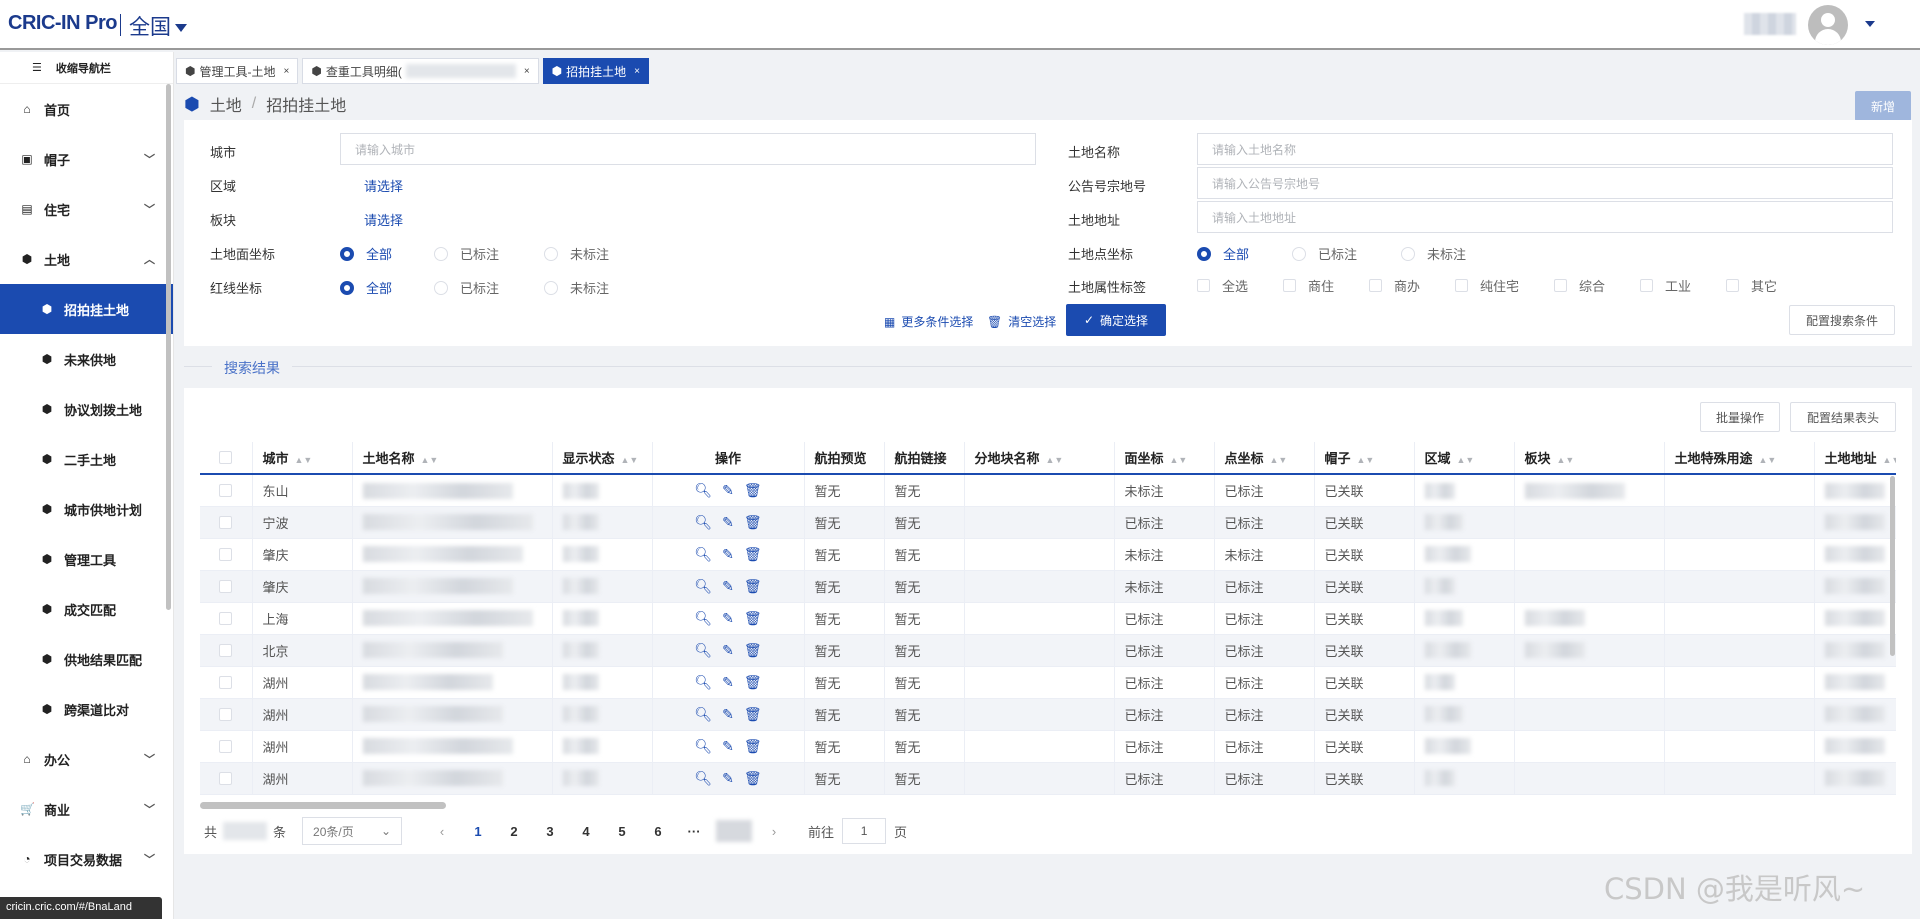 The height and width of the screenshot is (919, 1920). What do you see at coordinates (1116, 320) in the screenshot?
I see `confirm-selection-button: ✓ 确定选择` at bounding box center [1116, 320].